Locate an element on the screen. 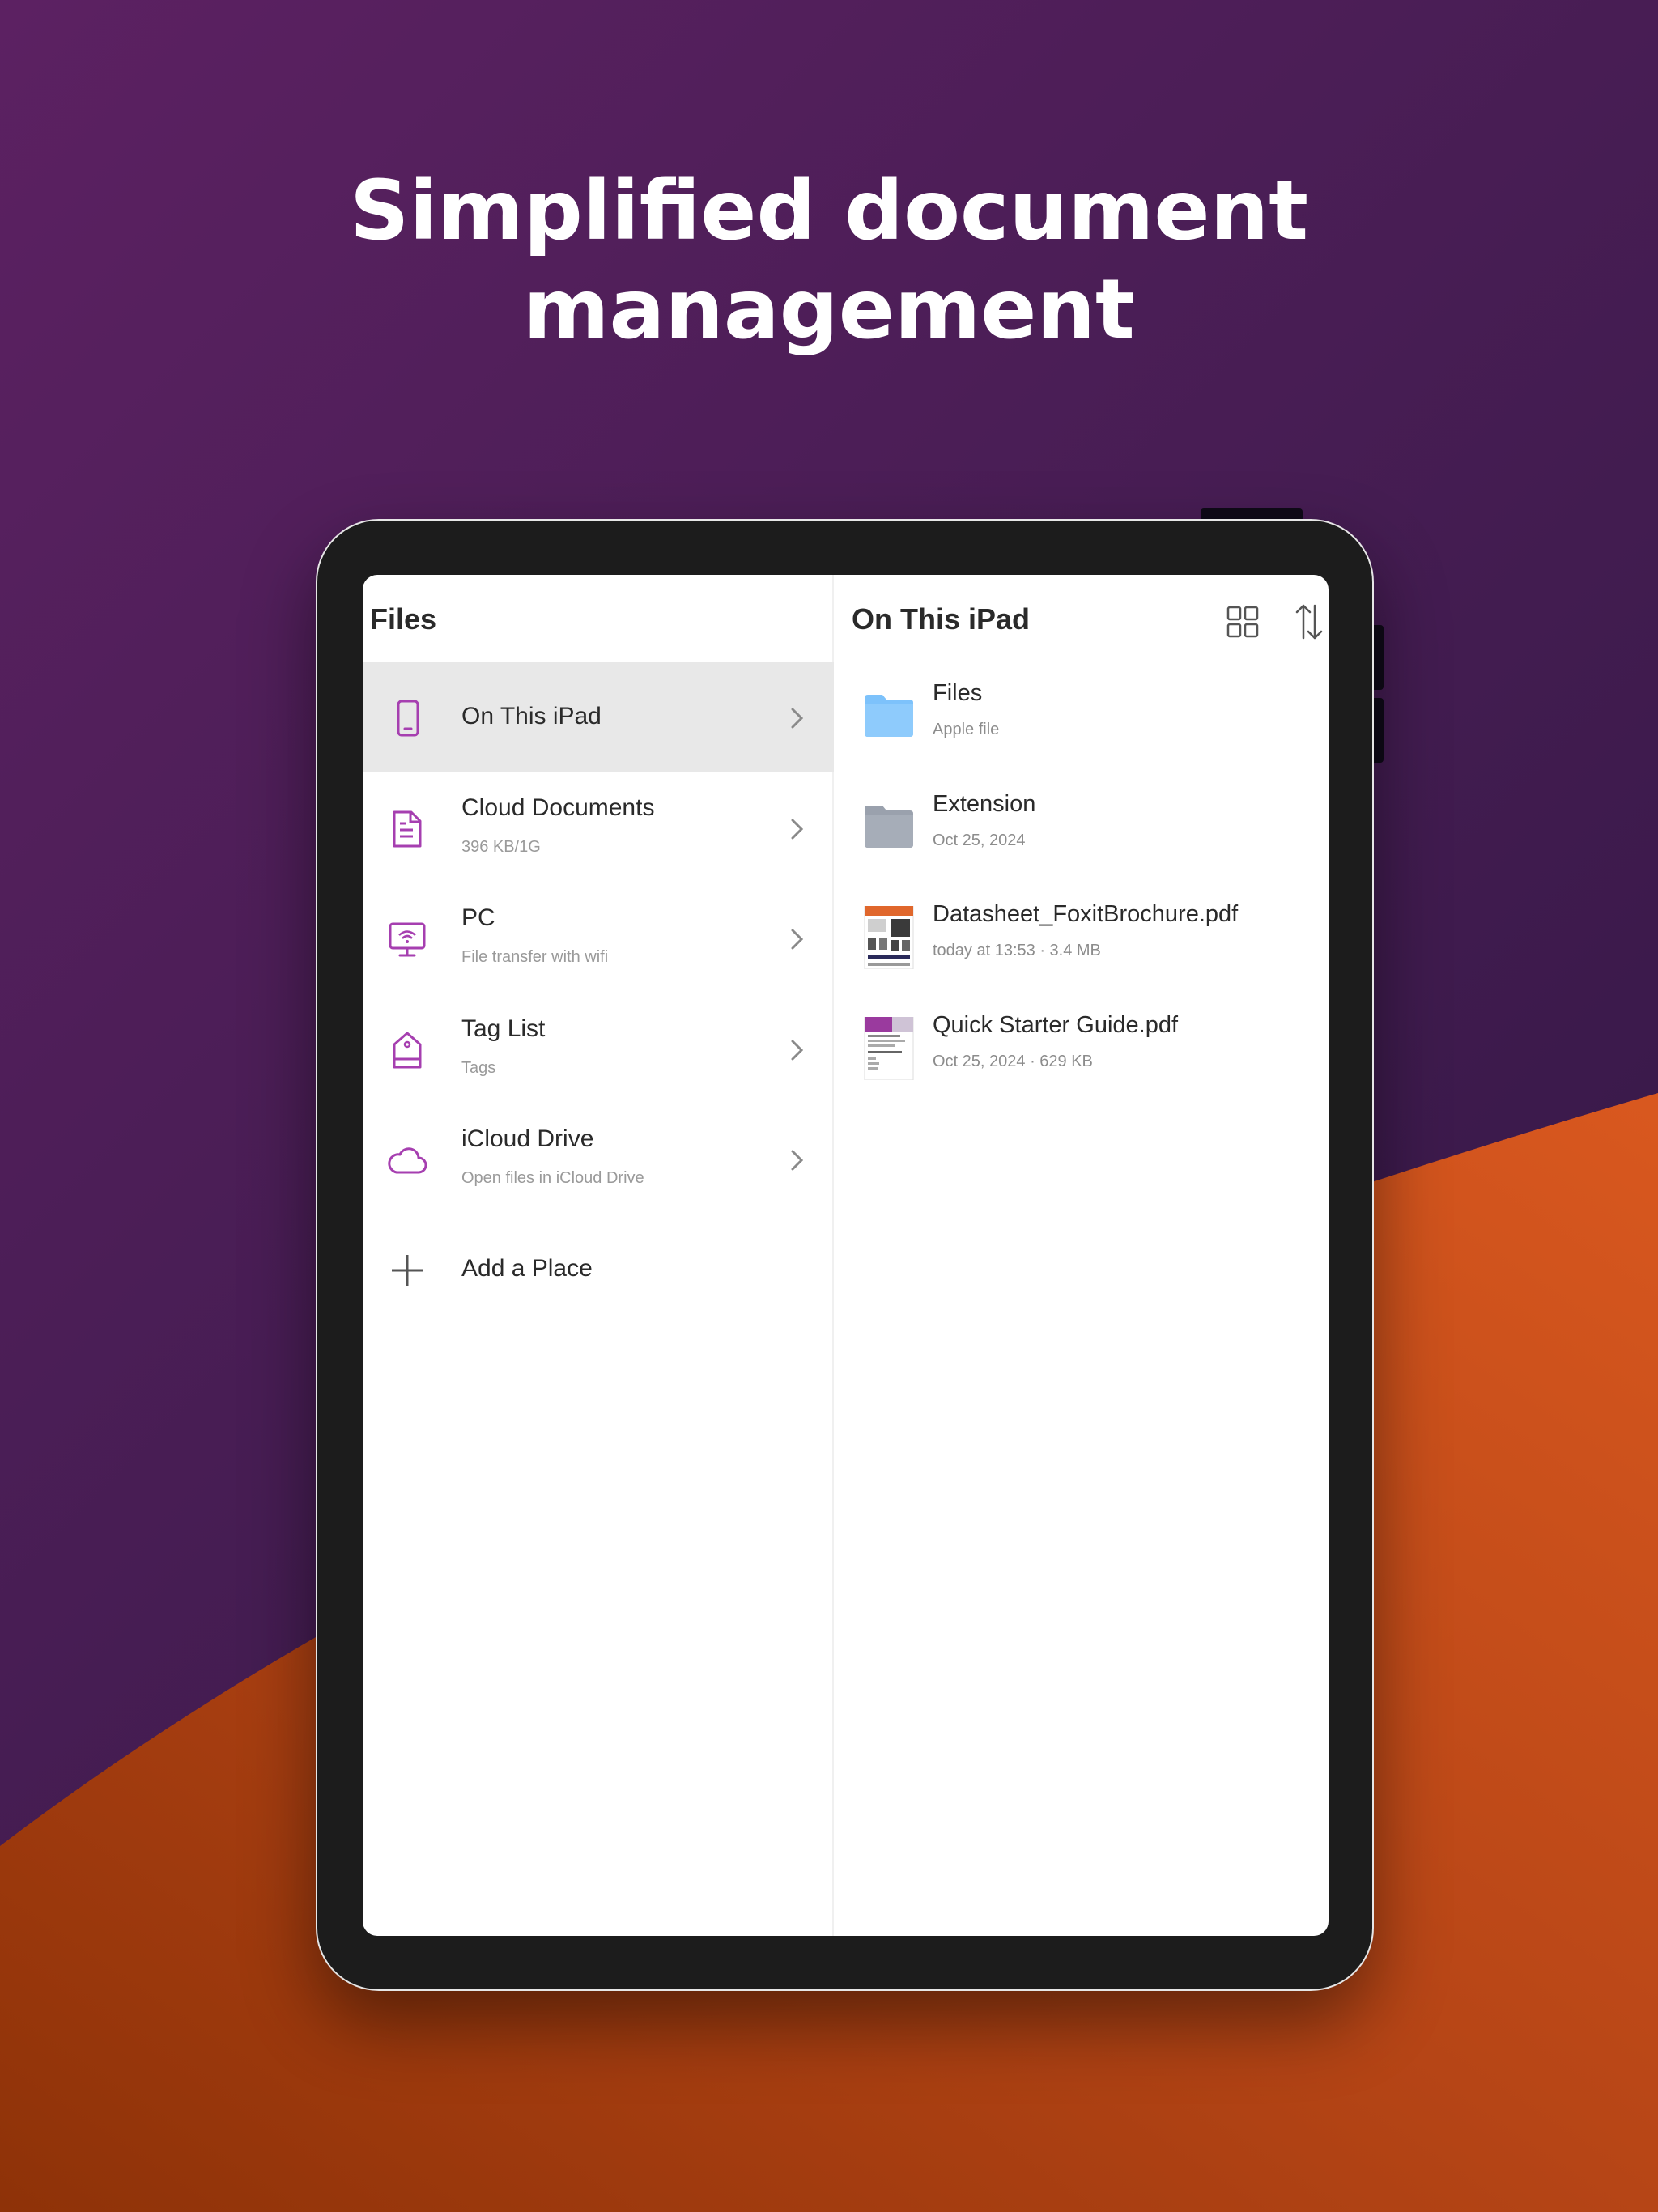 Image resolution: width=1658 pixels, height=2212 pixels. tag-icon is located at coordinates (407, 1051).